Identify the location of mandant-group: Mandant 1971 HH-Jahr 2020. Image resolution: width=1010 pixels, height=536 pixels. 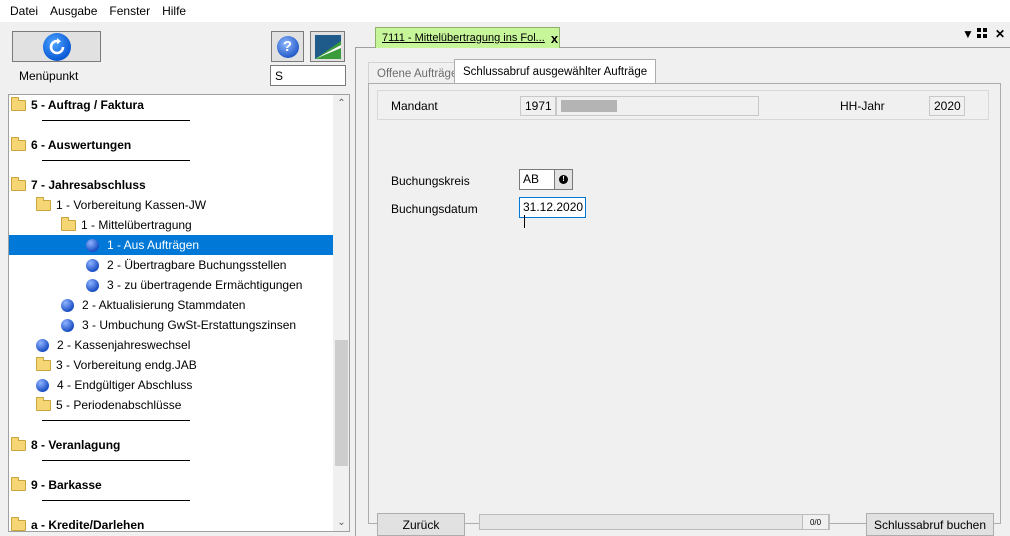
(683, 105).